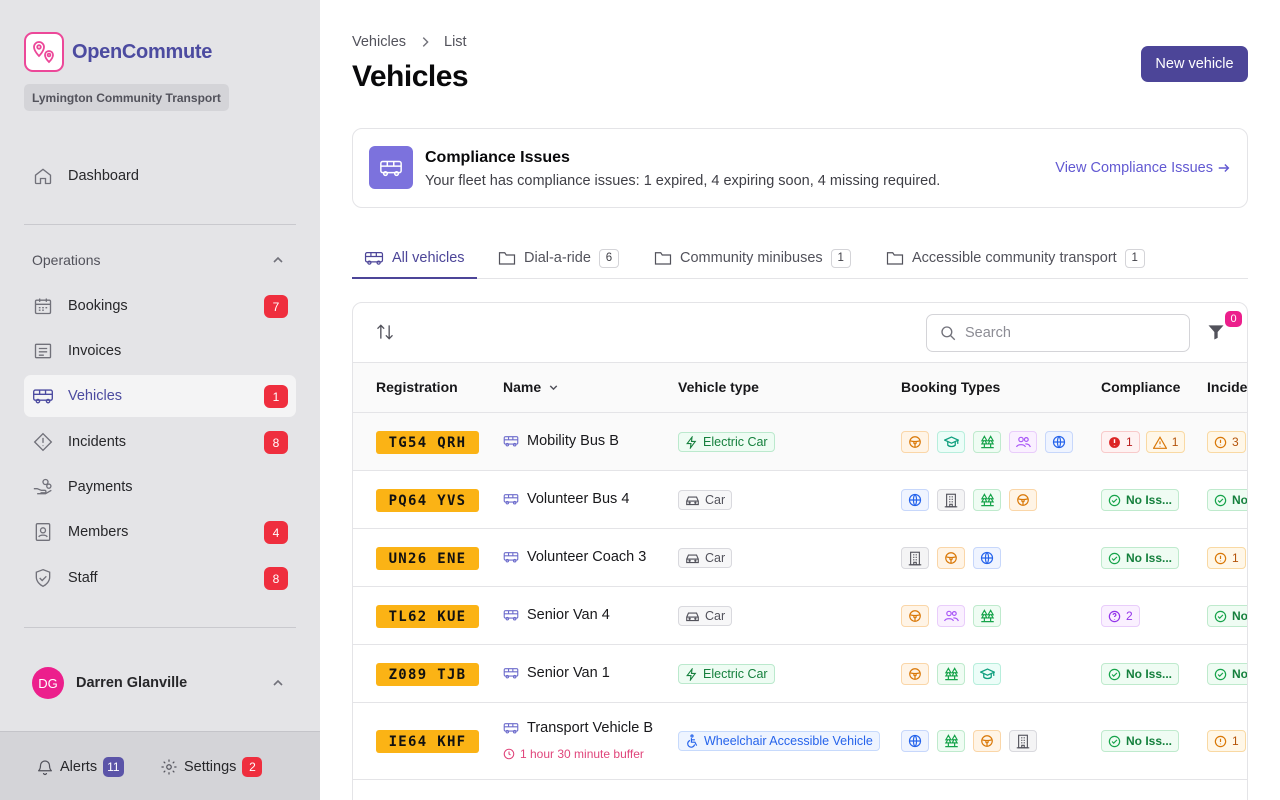  I want to click on column-registration: Registration, so click(417, 387).